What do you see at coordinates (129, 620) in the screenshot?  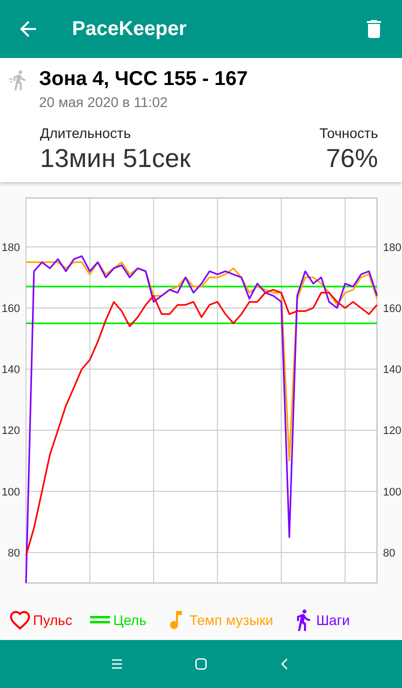 I see `legend-label: Цель` at bounding box center [129, 620].